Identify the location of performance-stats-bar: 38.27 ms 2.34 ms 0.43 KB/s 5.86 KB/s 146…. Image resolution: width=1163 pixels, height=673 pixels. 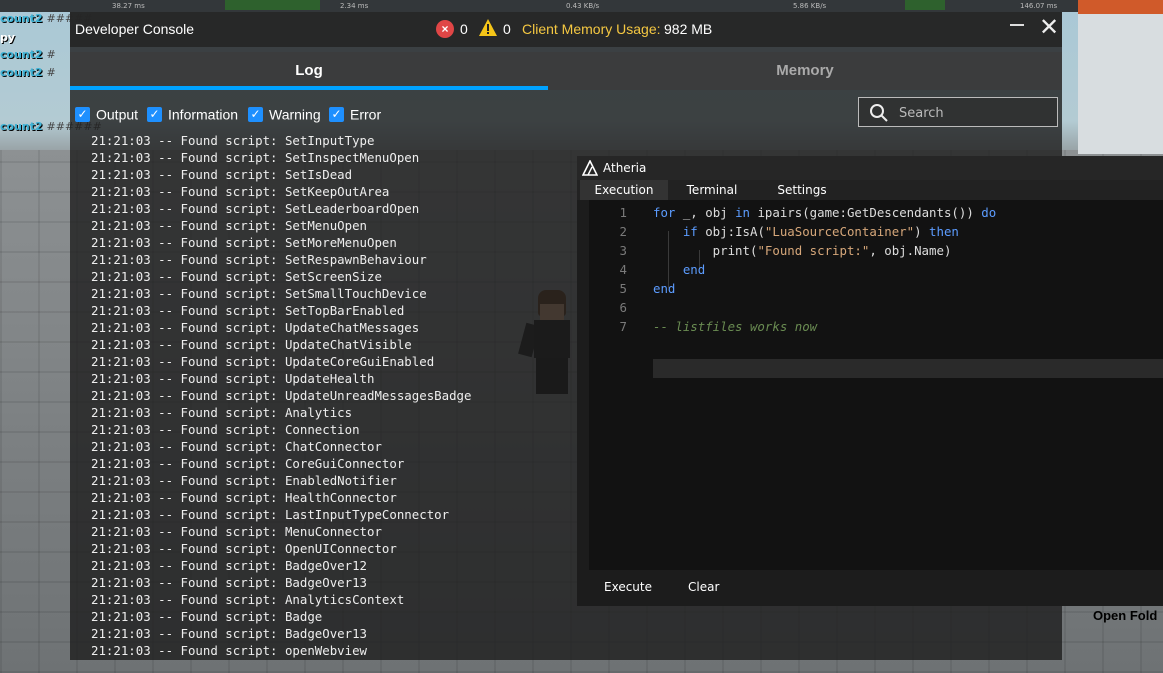
(581, 6).